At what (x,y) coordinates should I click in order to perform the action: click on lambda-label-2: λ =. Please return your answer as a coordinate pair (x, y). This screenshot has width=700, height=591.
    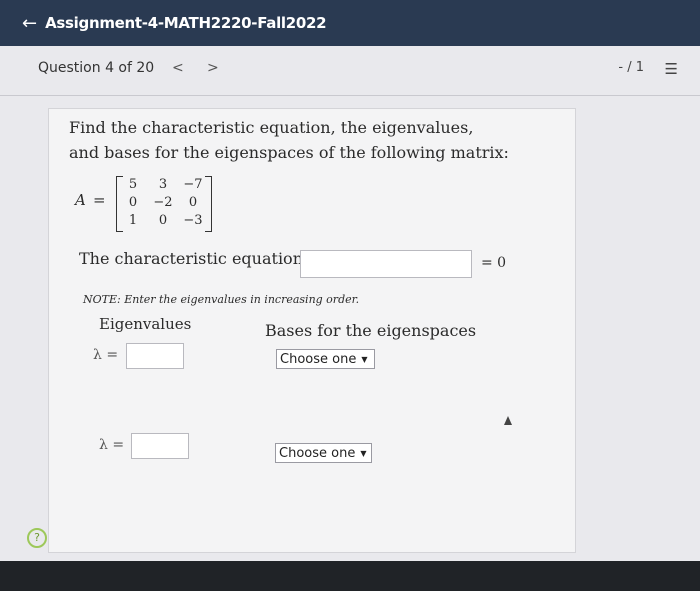
    Looking at the image, I should click on (112, 445).